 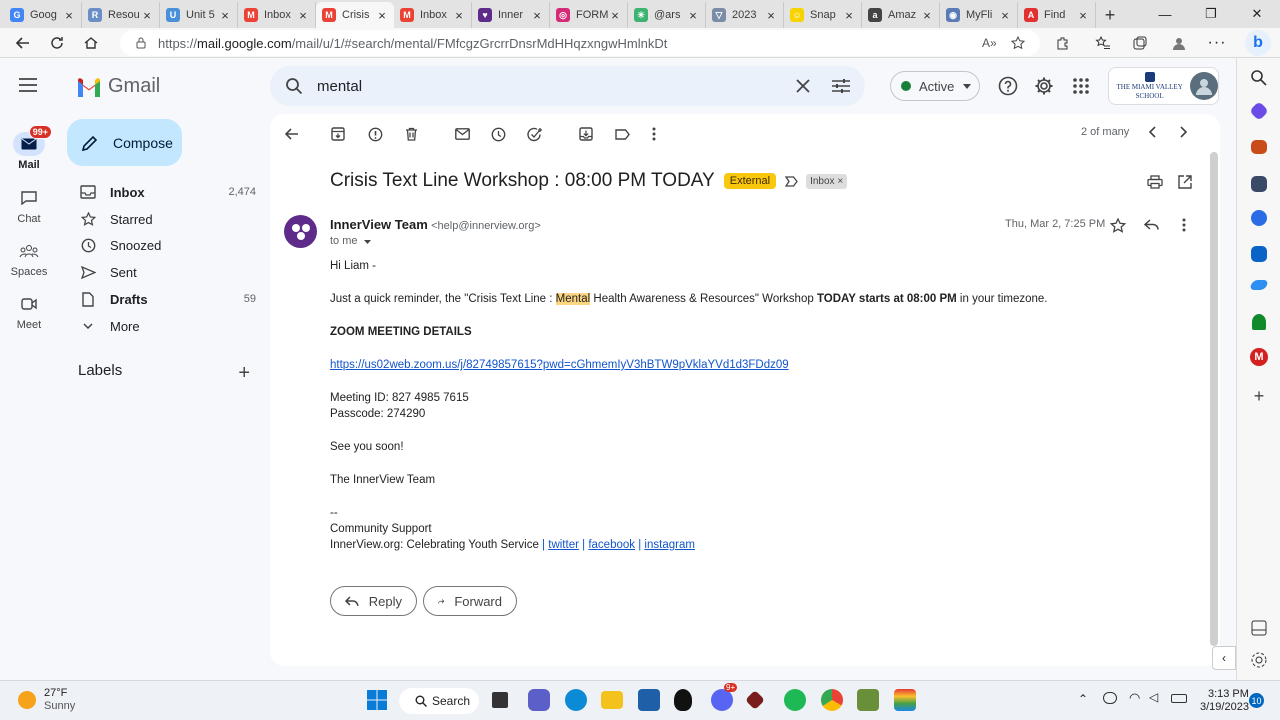 I want to click on system-clock: 3:13 PM 3/19/2023, so click(x=1224, y=701).